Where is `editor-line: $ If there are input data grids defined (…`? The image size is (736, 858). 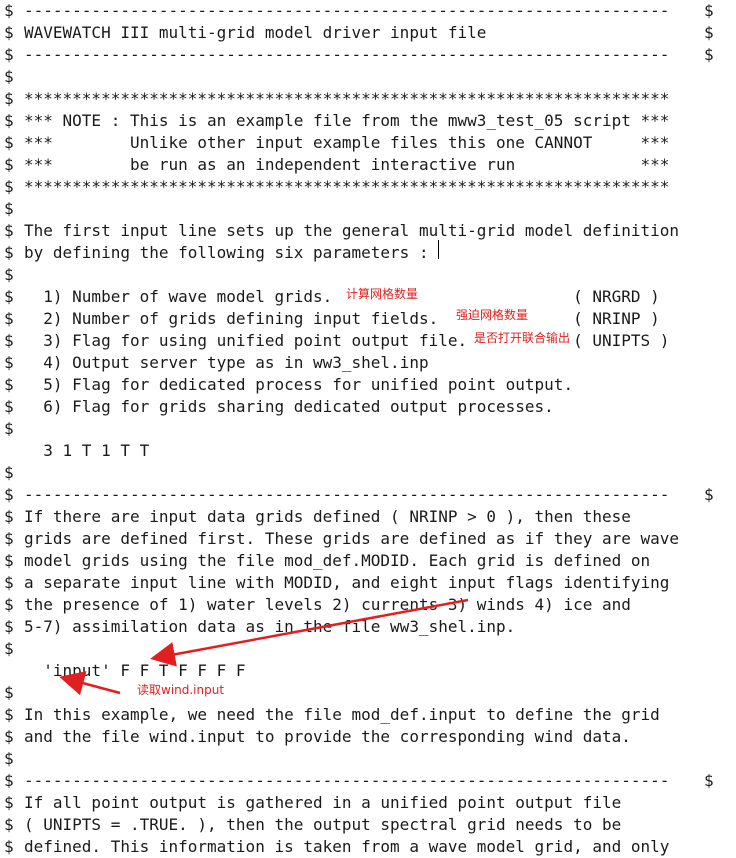
editor-line: $ If there are input data grids defined (… is located at coordinates (368, 517).